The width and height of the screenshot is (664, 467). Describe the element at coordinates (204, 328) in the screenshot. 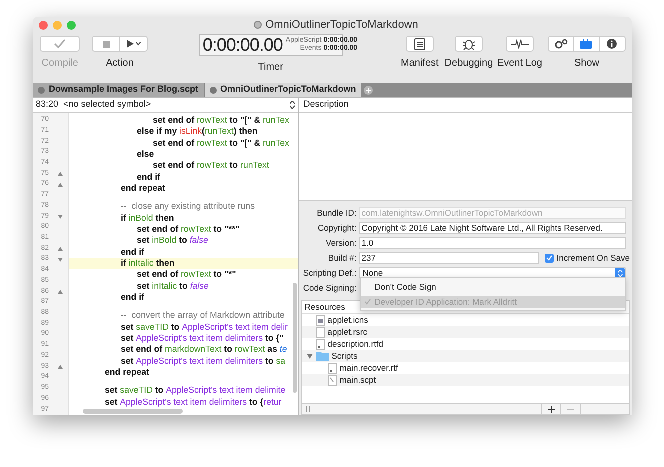

I see `code-line: set saveTID to AppleScript's text item delir` at that location.